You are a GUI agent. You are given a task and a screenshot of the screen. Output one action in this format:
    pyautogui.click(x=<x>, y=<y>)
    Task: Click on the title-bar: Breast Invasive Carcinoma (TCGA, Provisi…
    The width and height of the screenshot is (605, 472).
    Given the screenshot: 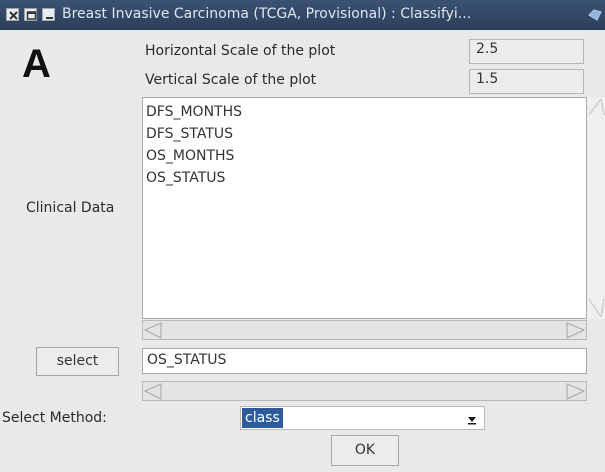 What is the action you would take?
    pyautogui.click(x=302, y=15)
    